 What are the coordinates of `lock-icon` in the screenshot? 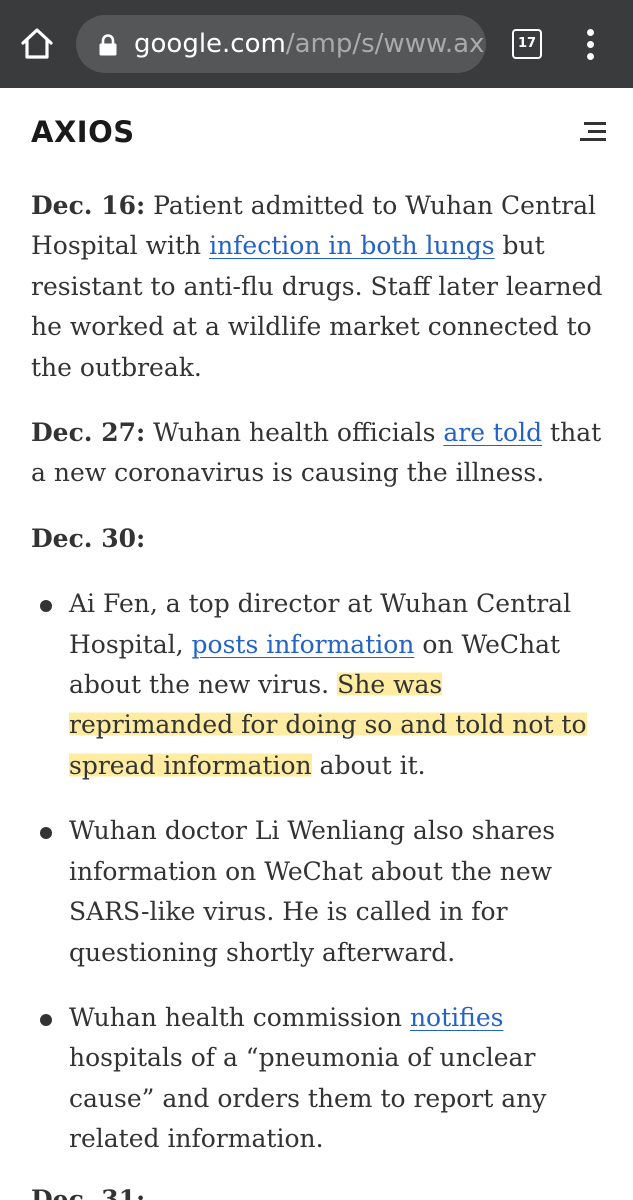 It's located at (108, 45).